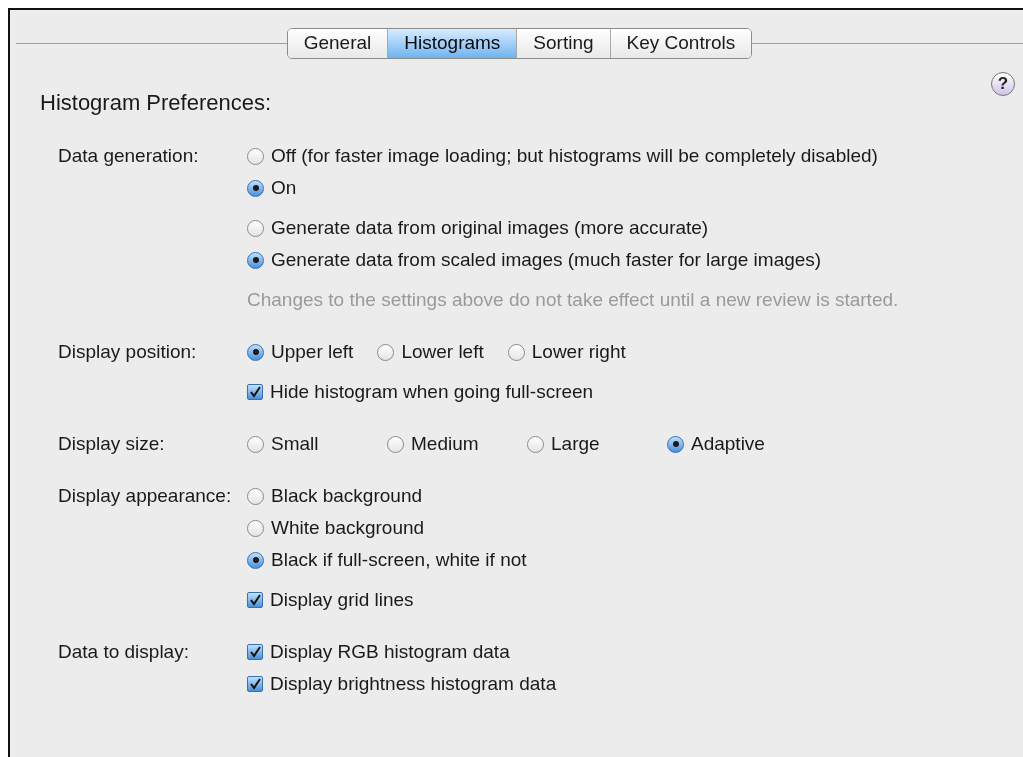  What do you see at coordinates (284, 187) in the screenshot?
I see `option-label: On` at bounding box center [284, 187].